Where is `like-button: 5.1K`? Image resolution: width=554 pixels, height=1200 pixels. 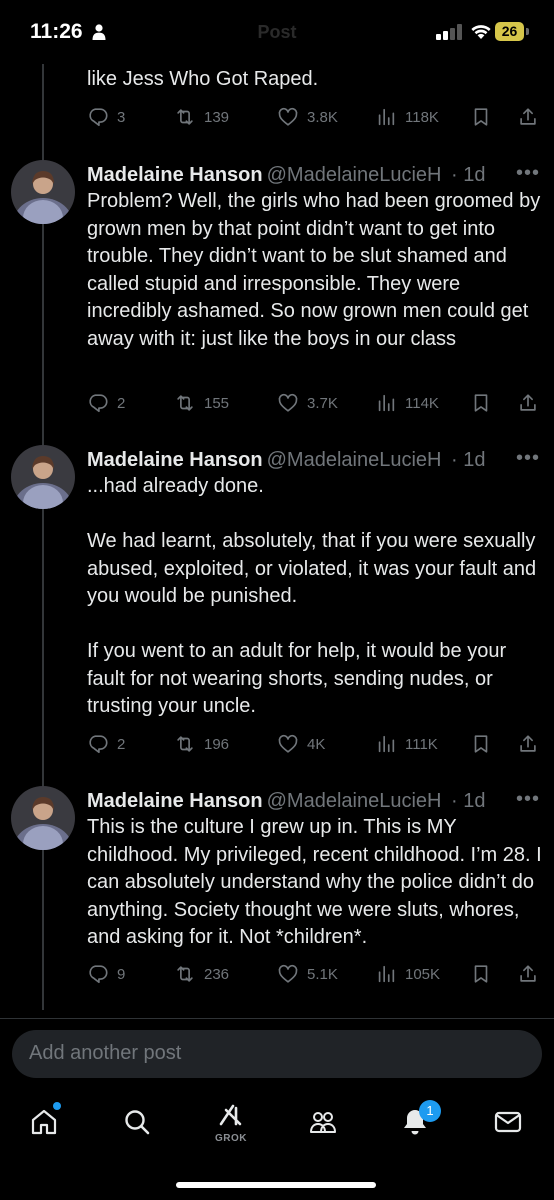
like-button: 5.1K is located at coordinates (307, 974).